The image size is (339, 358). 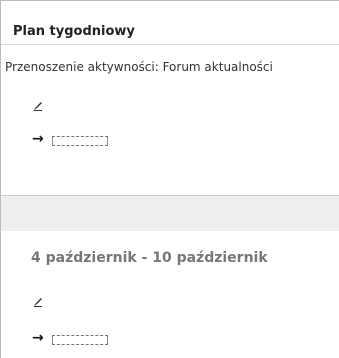 I want to click on block-title: Plan tygodniowy, so click(x=74, y=31).